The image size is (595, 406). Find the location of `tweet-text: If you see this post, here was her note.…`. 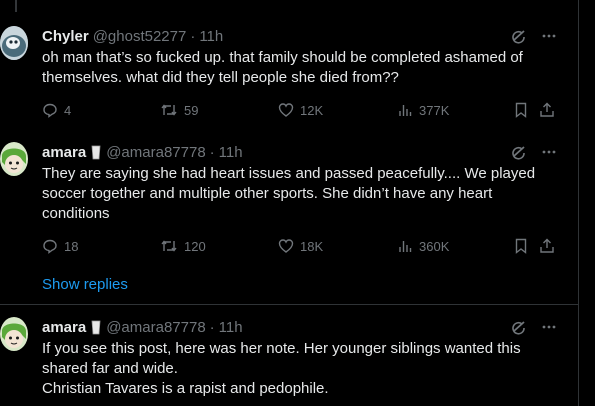

tweet-text: If you see this post, here was her note.… is located at coordinates (299, 369).